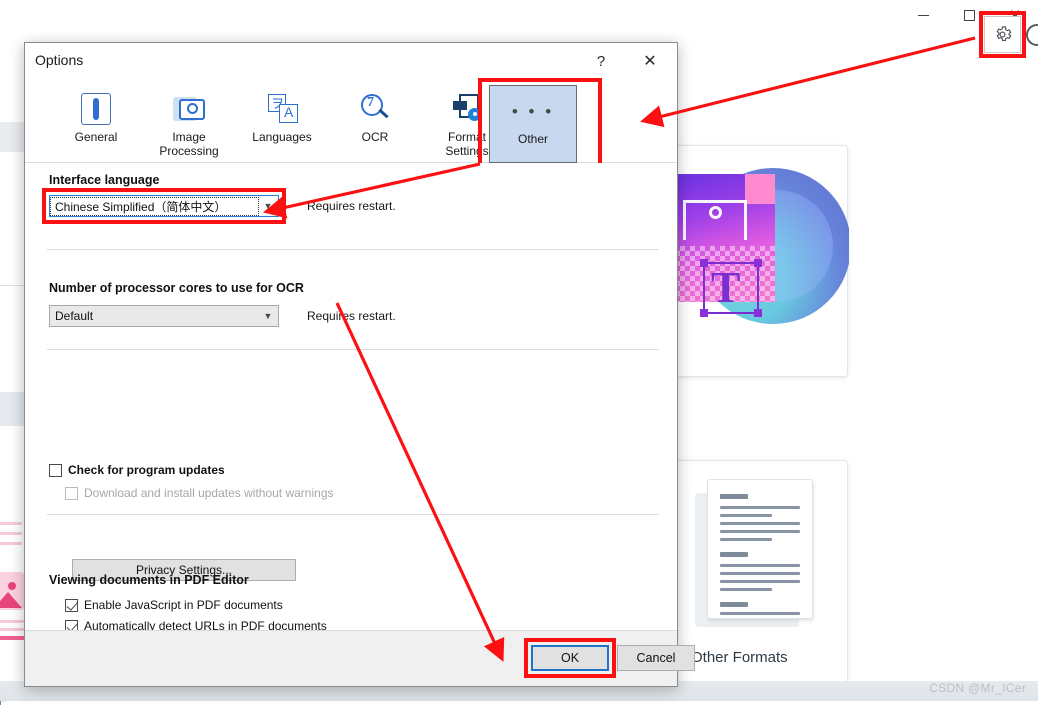 The image size is (1038, 708). Describe the element at coordinates (149, 580) in the screenshot. I see `pdf-viewing-title: Viewing documents in PDF Editor` at that location.